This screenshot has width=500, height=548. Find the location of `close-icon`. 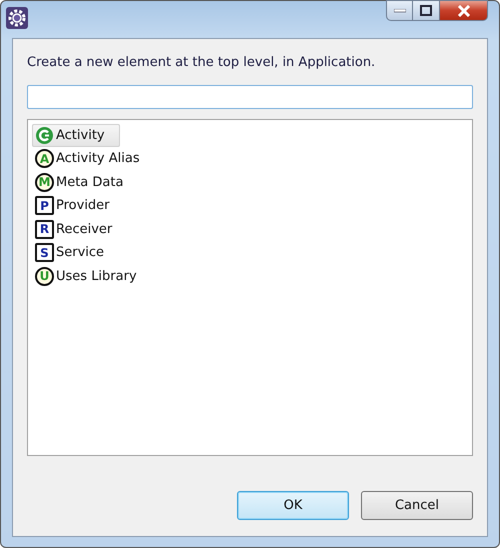

close-icon is located at coordinates (463, 10).